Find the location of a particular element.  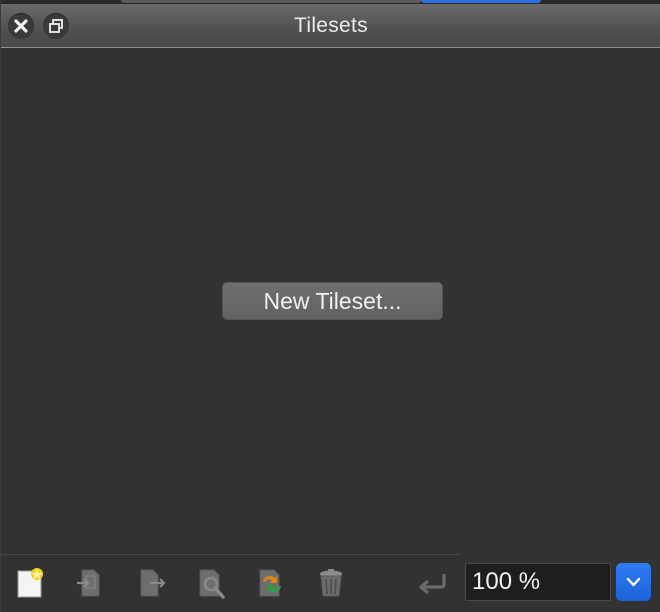

export-tileset-icon is located at coordinates (153, 583).